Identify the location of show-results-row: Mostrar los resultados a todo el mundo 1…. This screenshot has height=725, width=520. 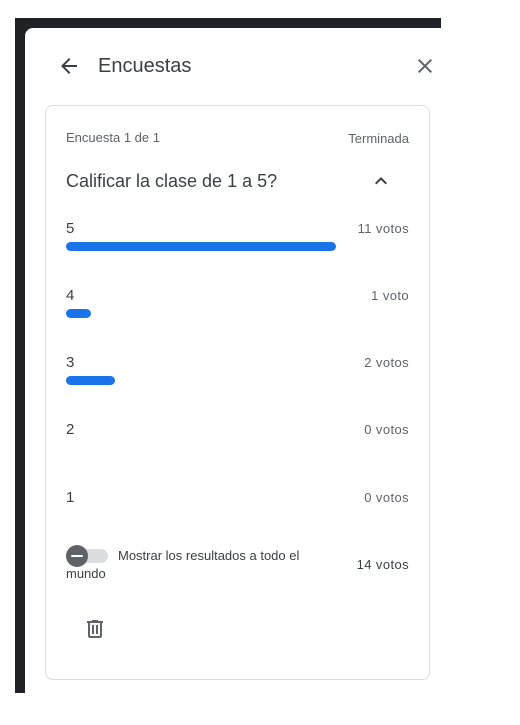
(237, 565).